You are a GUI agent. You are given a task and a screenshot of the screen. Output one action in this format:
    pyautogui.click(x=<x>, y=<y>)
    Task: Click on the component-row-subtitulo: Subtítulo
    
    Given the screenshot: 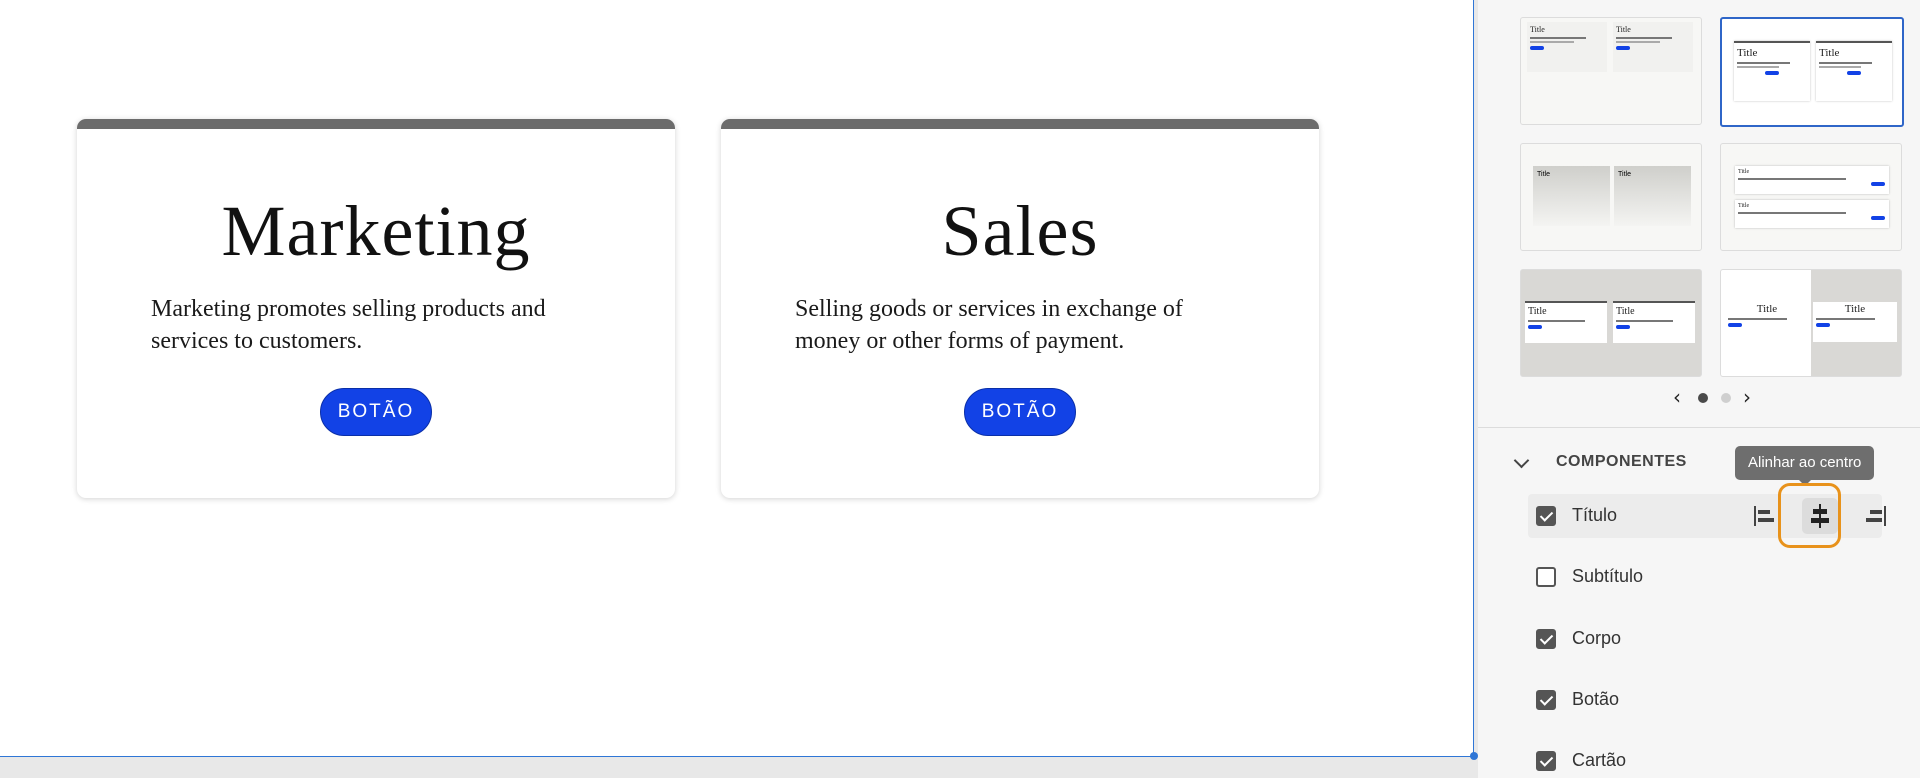 What is the action you would take?
    pyautogui.click(x=1705, y=577)
    